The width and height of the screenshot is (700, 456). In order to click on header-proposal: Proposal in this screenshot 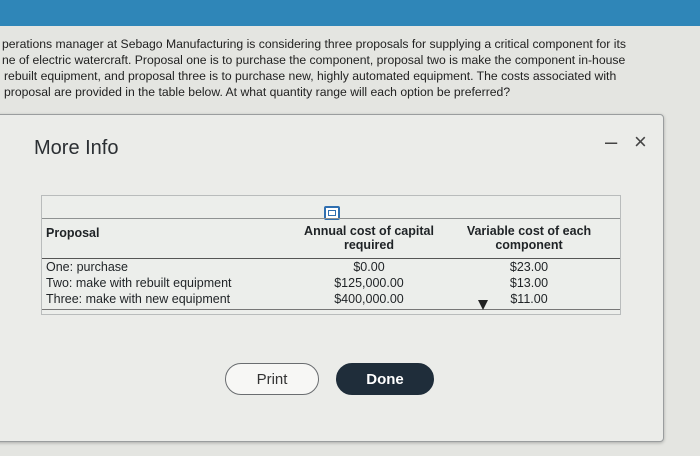, I will do `click(73, 233)`.